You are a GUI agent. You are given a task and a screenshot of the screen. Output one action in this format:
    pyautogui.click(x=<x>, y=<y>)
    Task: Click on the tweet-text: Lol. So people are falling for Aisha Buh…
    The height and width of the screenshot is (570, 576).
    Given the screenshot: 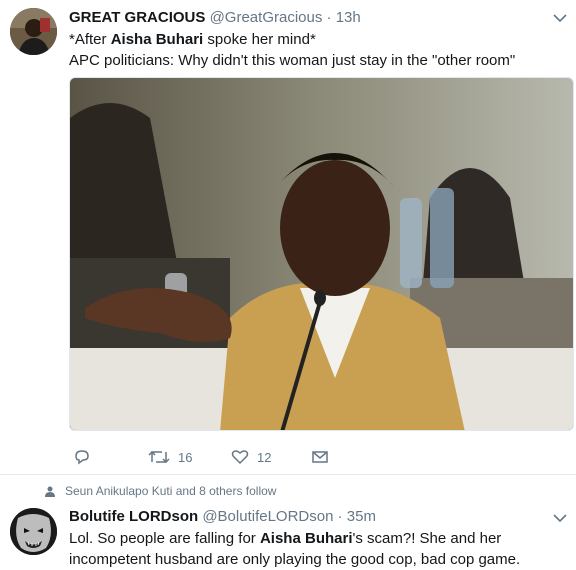 What is the action you would take?
    pyautogui.click(x=295, y=549)
    